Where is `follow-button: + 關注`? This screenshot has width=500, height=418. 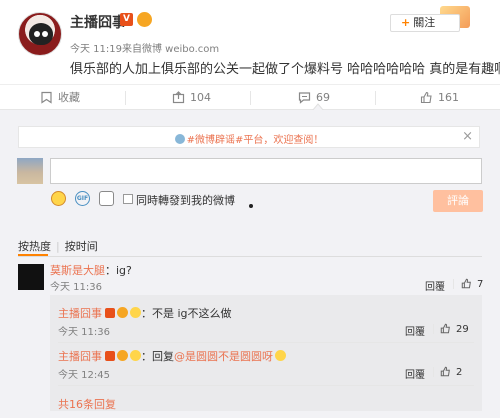
follow-button: + 關注 is located at coordinates (425, 23).